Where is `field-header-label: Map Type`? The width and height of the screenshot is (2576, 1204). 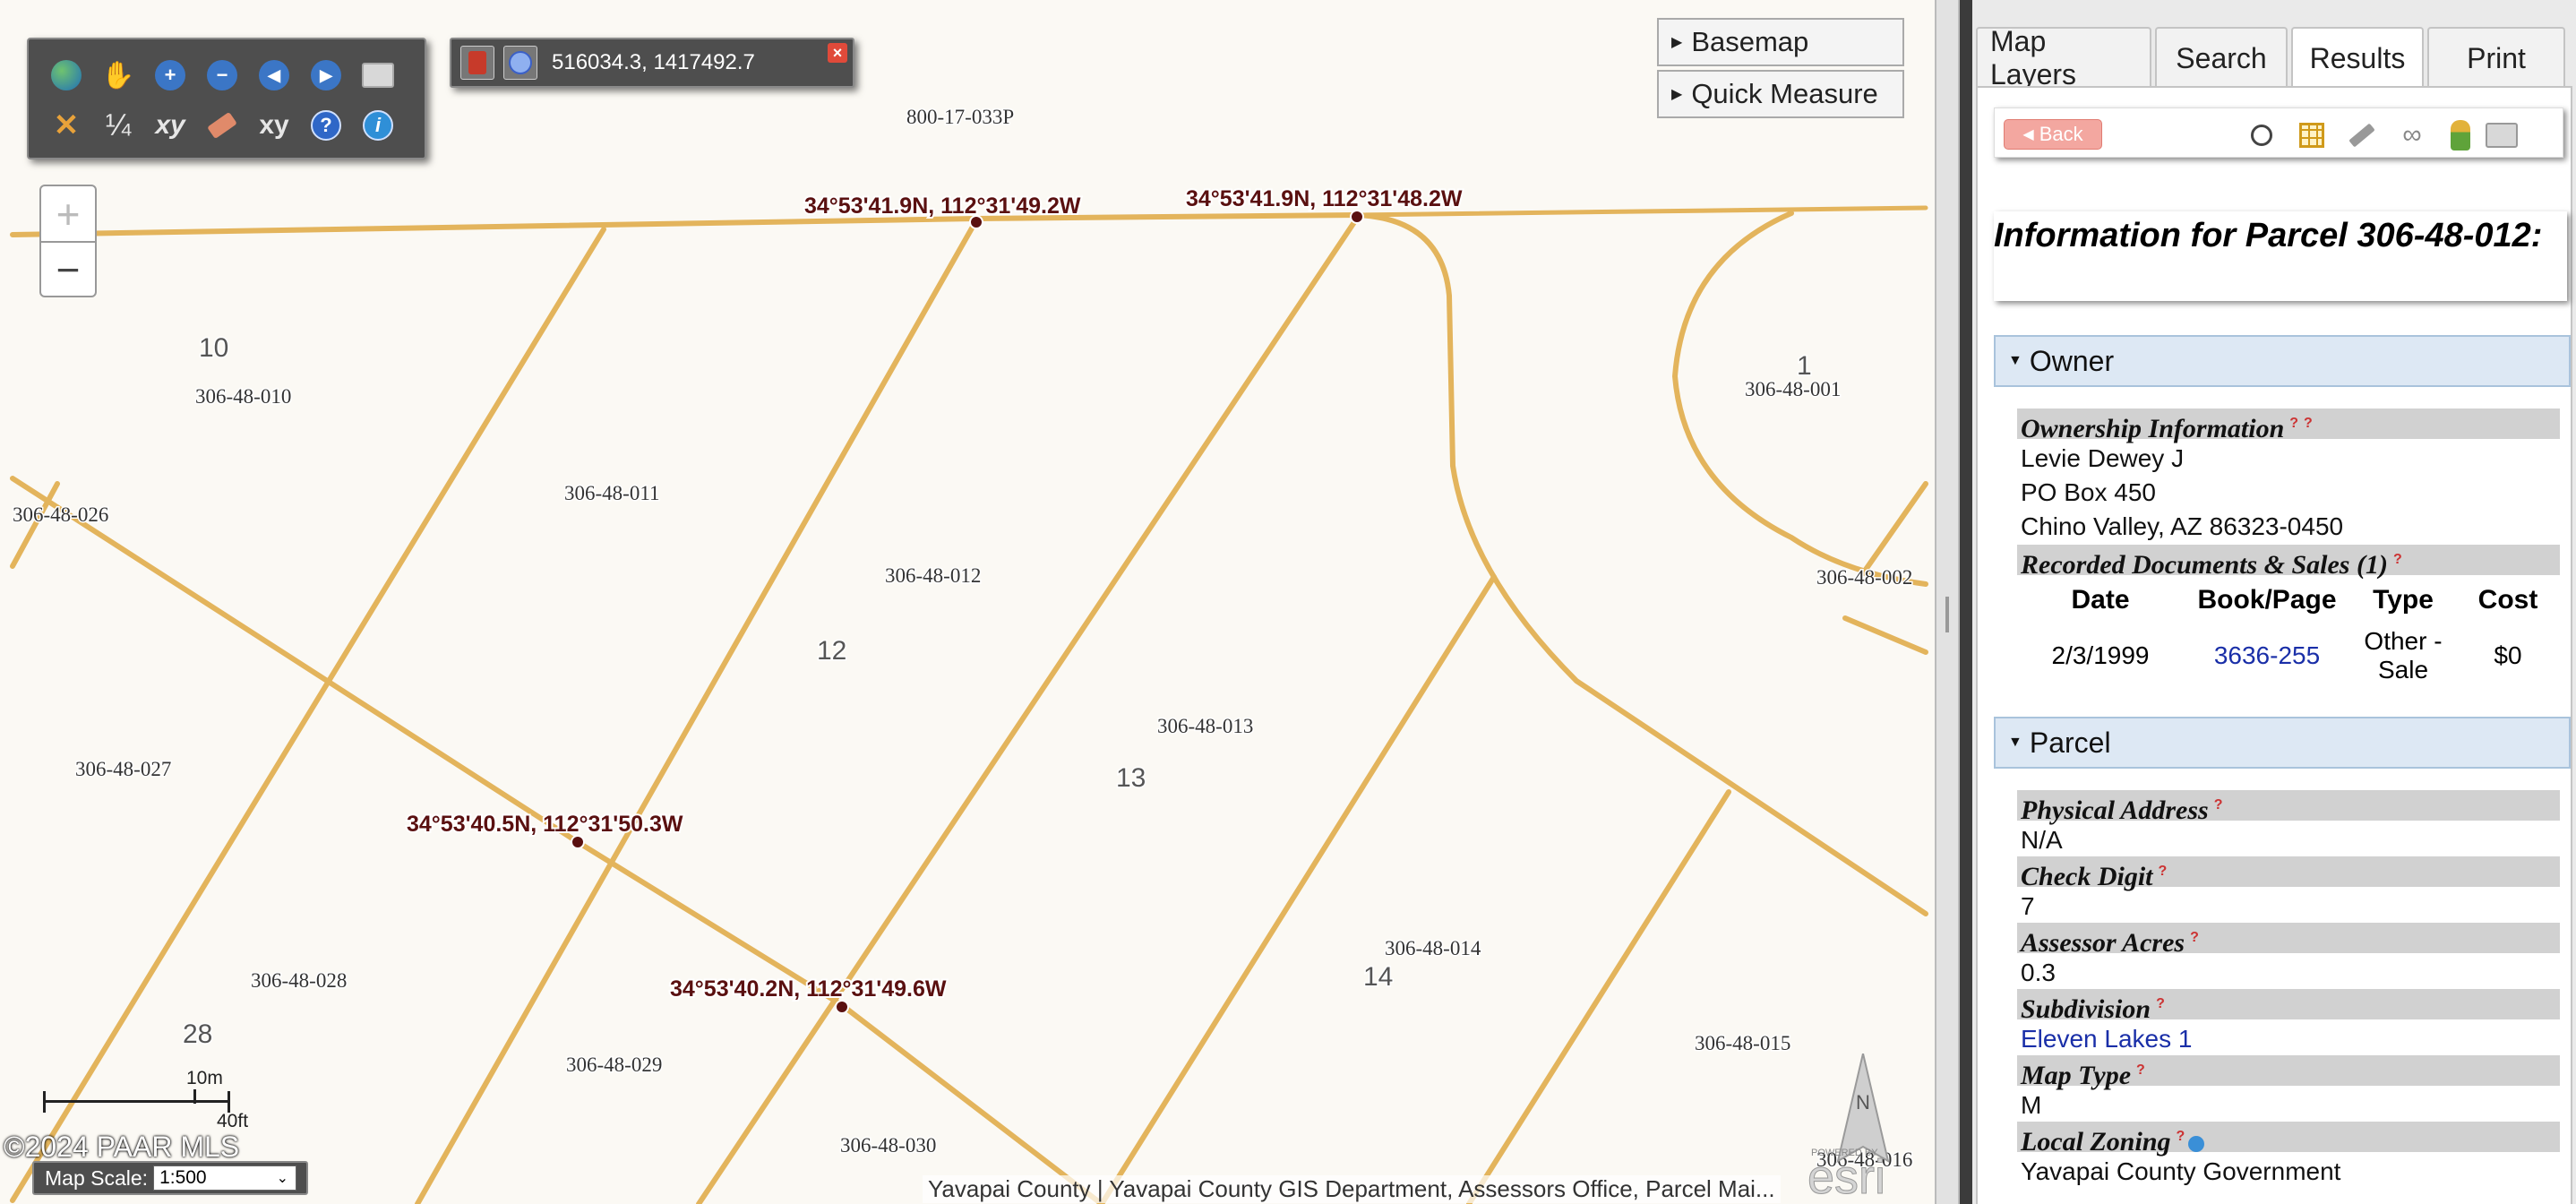 field-header-label: Map Type is located at coordinates (2076, 1075).